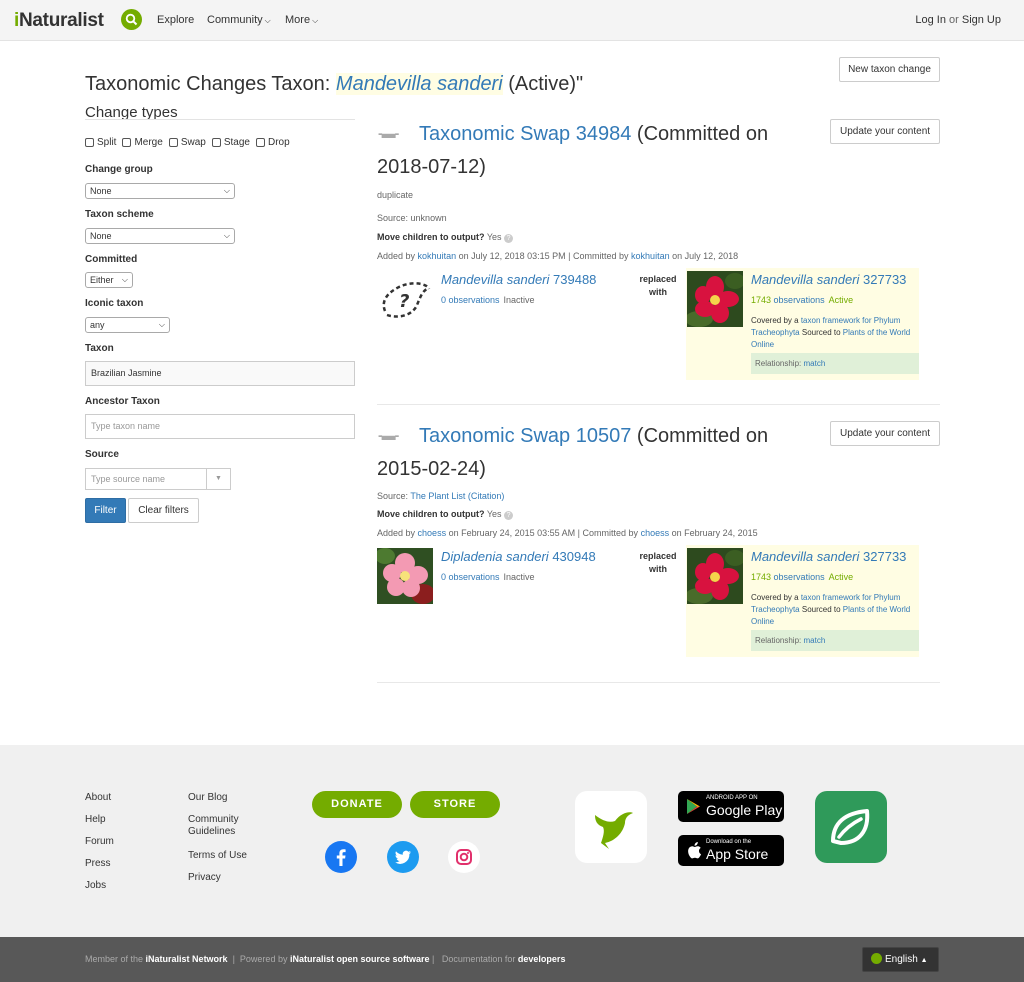 The width and height of the screenshot is (1024, 982). I want to click on source-input: Type source name, so click(146, 479).